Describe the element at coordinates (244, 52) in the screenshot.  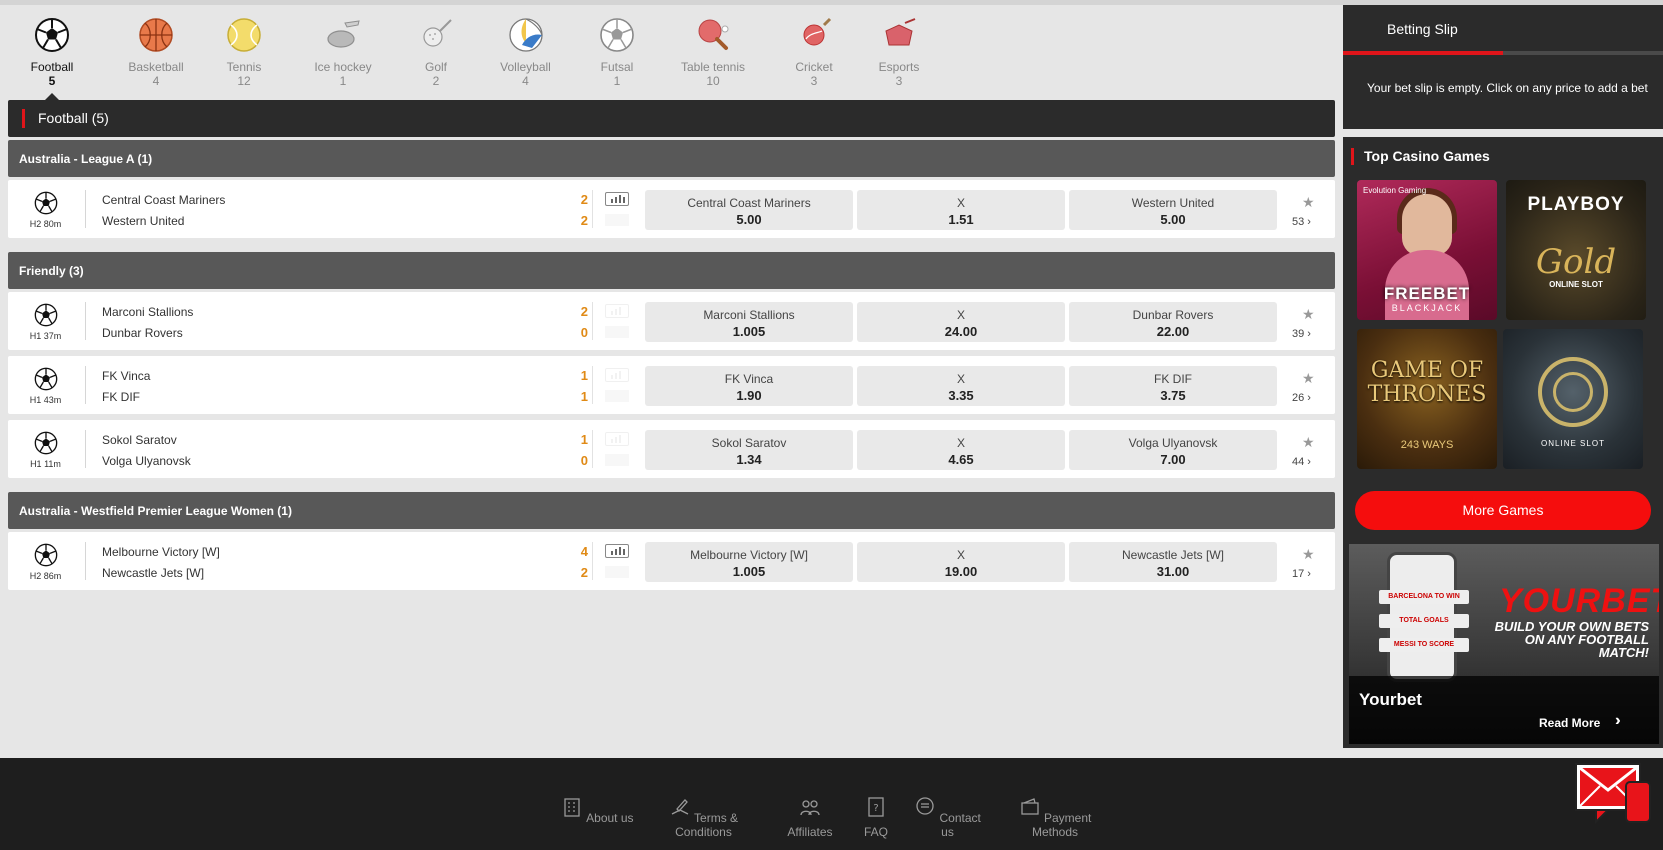
I see `sport-tab-tennis: Tennis 12` at that location.